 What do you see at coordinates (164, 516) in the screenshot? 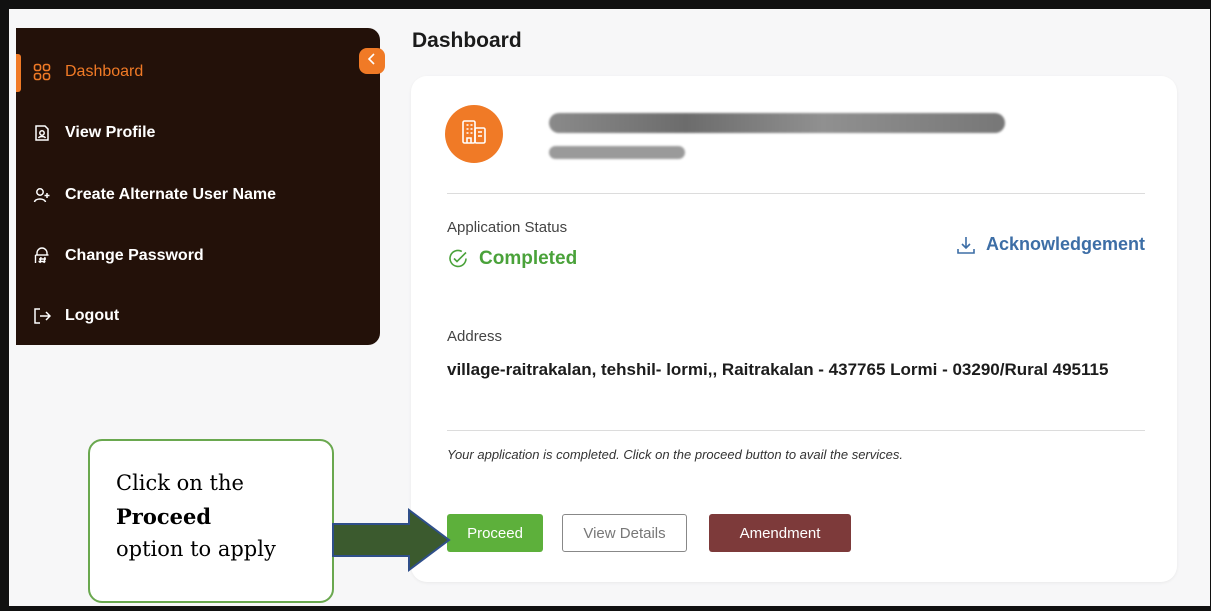
I see `callout-line-2: Proceed` at bounding box center [164, 516].